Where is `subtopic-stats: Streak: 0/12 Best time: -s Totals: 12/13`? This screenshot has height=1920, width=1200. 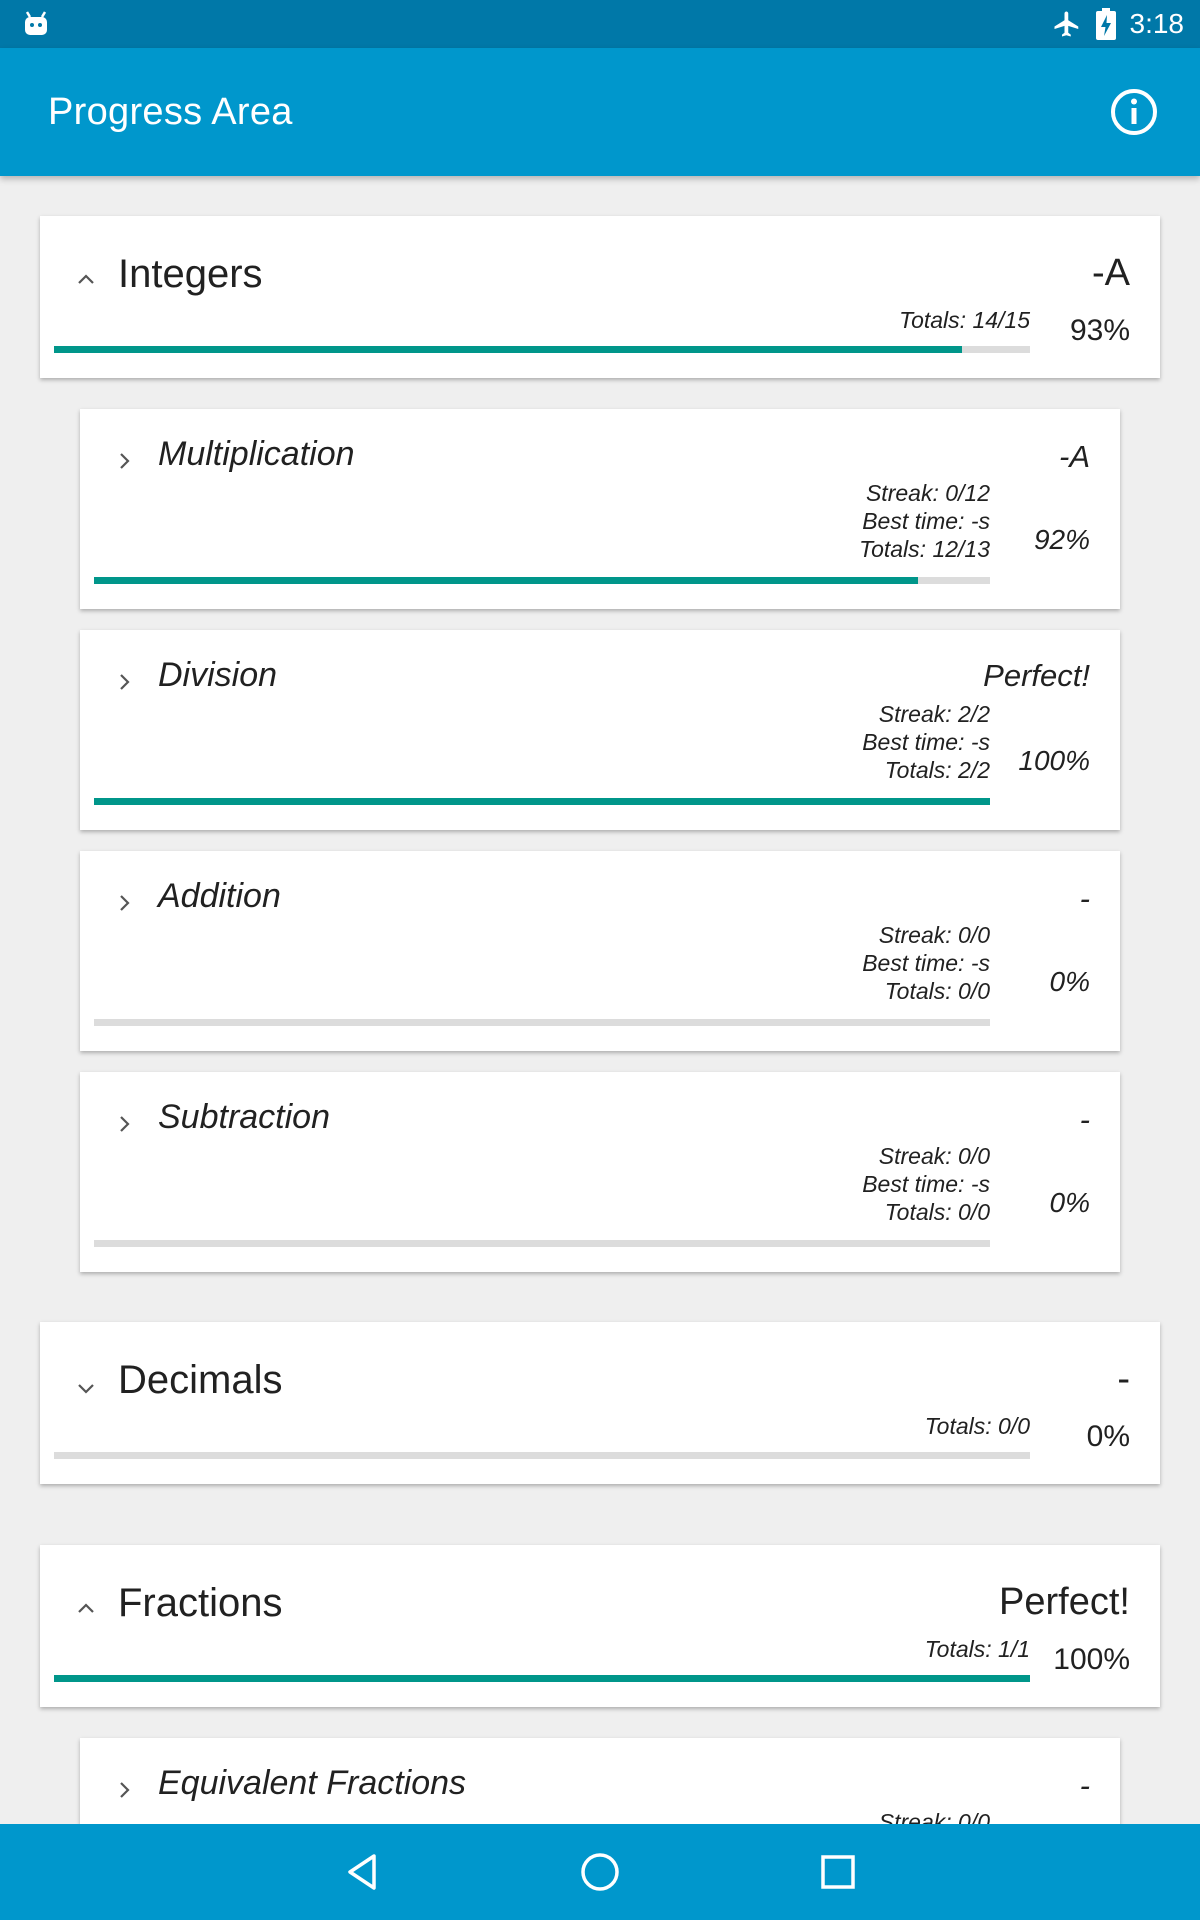 subtopic-stats: Streak: 0/12 Best time: -s Totals: 12/13 is located at coordinates (924, 521).